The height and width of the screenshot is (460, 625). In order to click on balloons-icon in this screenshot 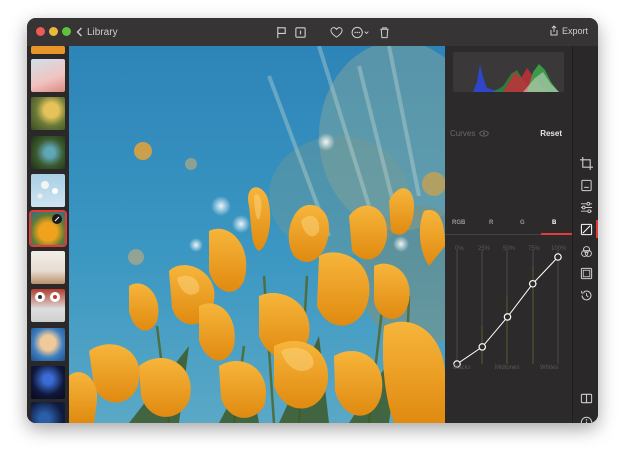, I will do `click(47, 190)`.